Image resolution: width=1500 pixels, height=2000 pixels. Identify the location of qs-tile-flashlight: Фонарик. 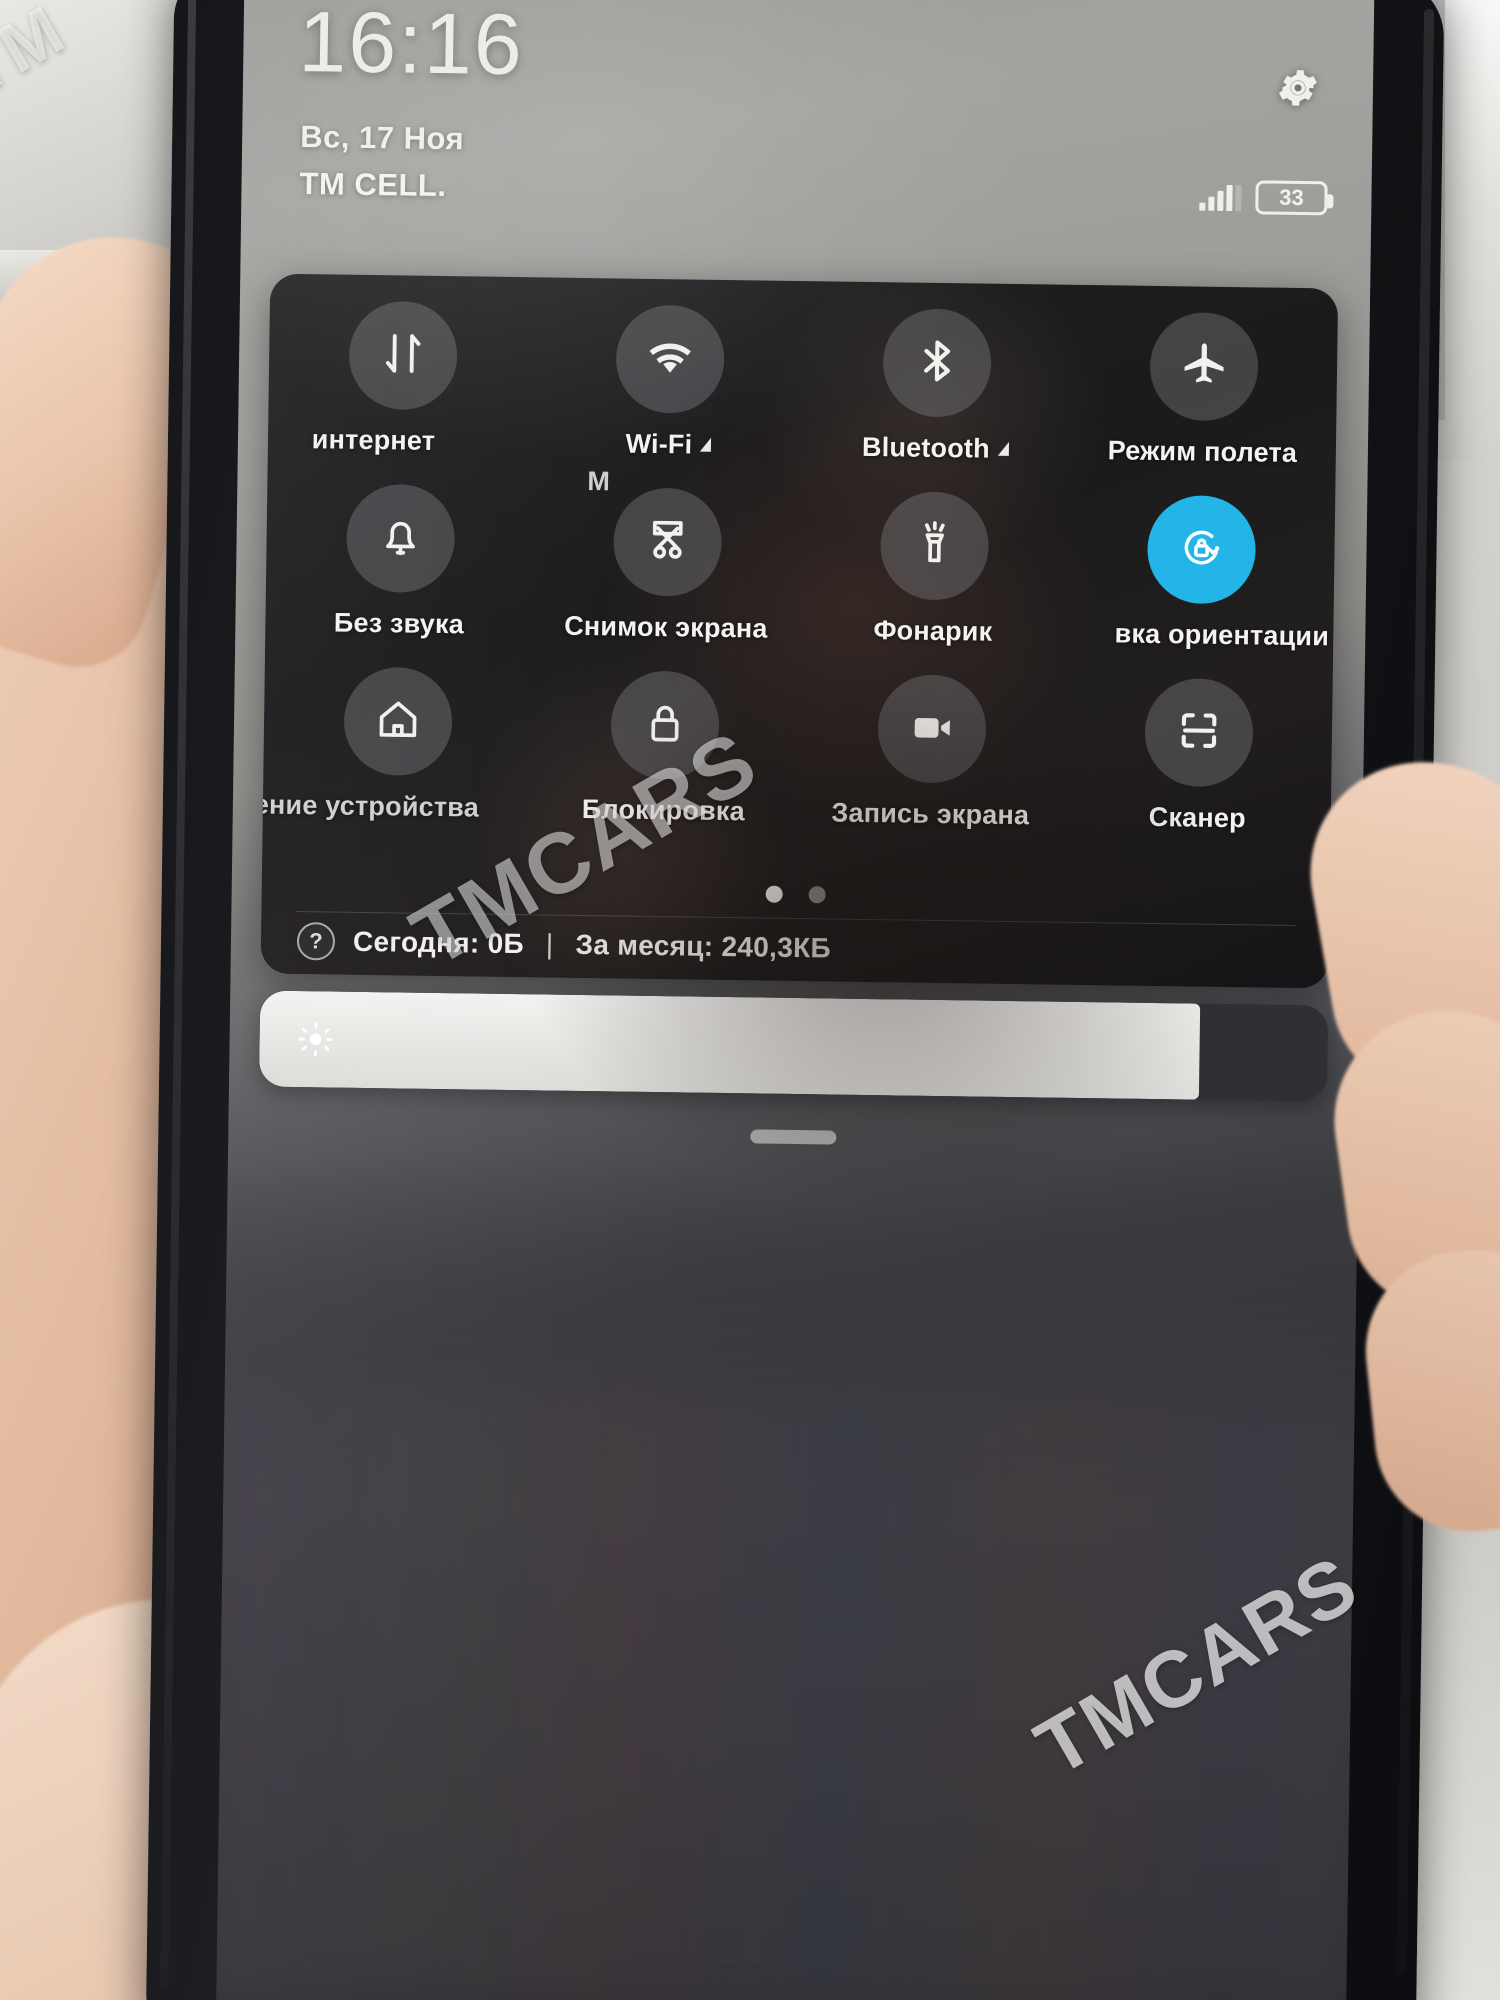
(933, 569).